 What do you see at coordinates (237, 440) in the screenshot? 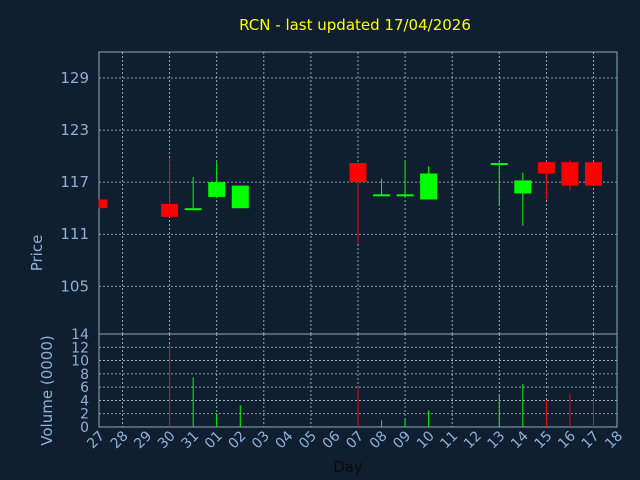
I see `x-tick-label: 02` at bounding box center [237, 440].